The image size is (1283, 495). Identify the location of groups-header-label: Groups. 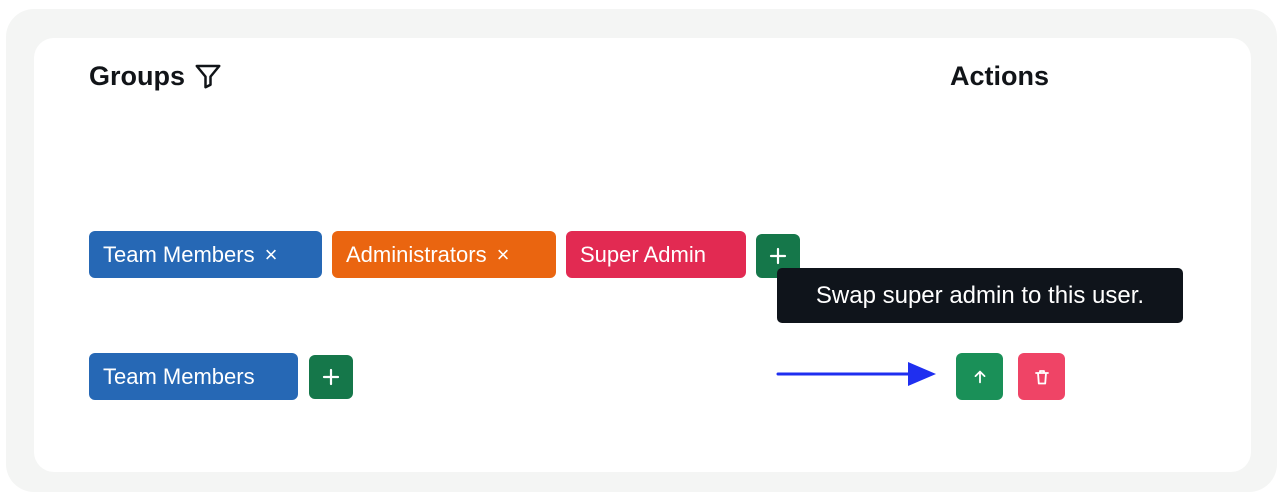
(137, 76).